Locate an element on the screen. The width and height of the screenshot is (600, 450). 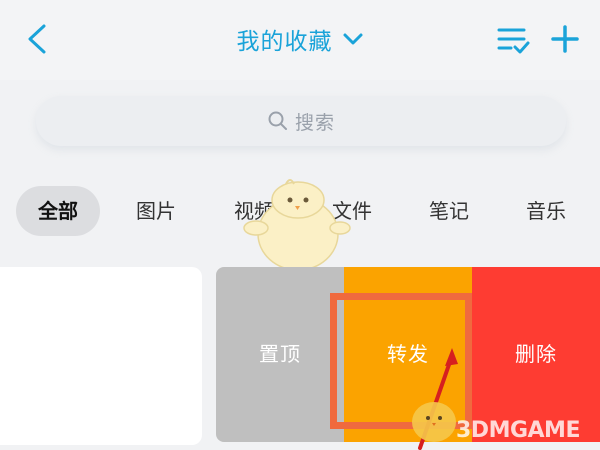
search-input: 搜索 is located at coordinates (301, 121).